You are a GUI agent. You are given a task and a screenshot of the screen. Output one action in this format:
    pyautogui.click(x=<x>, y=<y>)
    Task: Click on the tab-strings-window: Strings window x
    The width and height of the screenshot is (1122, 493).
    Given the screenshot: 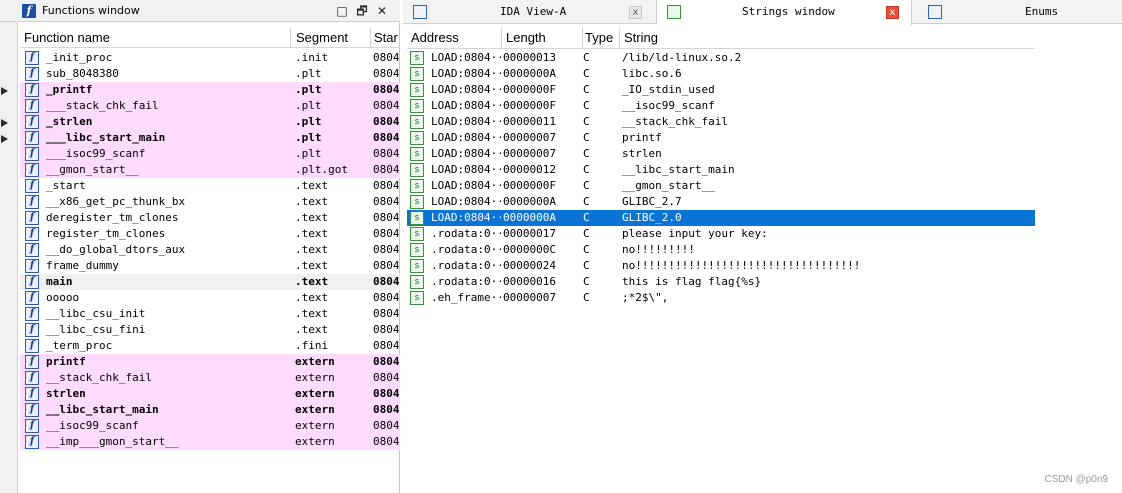 What is the action you would take?
    pyautogui.click(x=784, y=12)
    